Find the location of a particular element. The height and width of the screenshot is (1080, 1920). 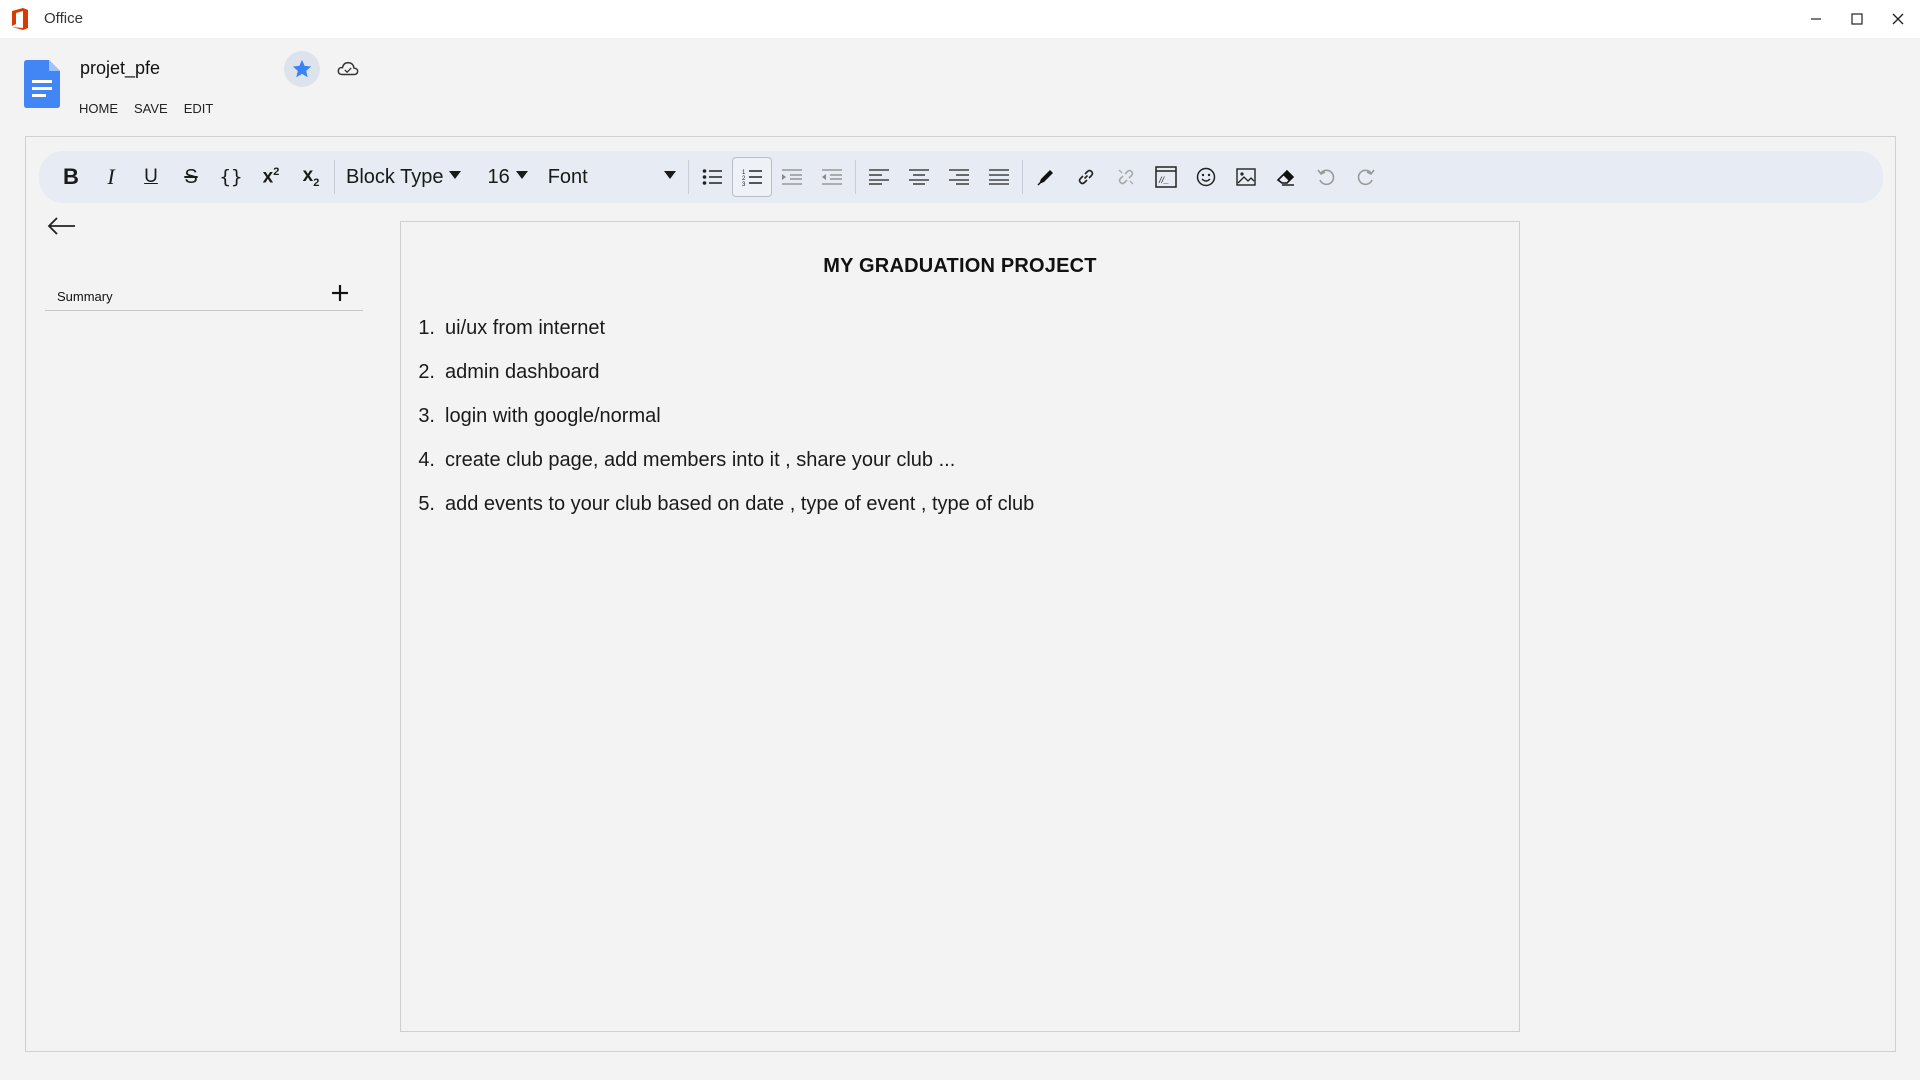

underline-button: U is located at coordinates (151, 177).